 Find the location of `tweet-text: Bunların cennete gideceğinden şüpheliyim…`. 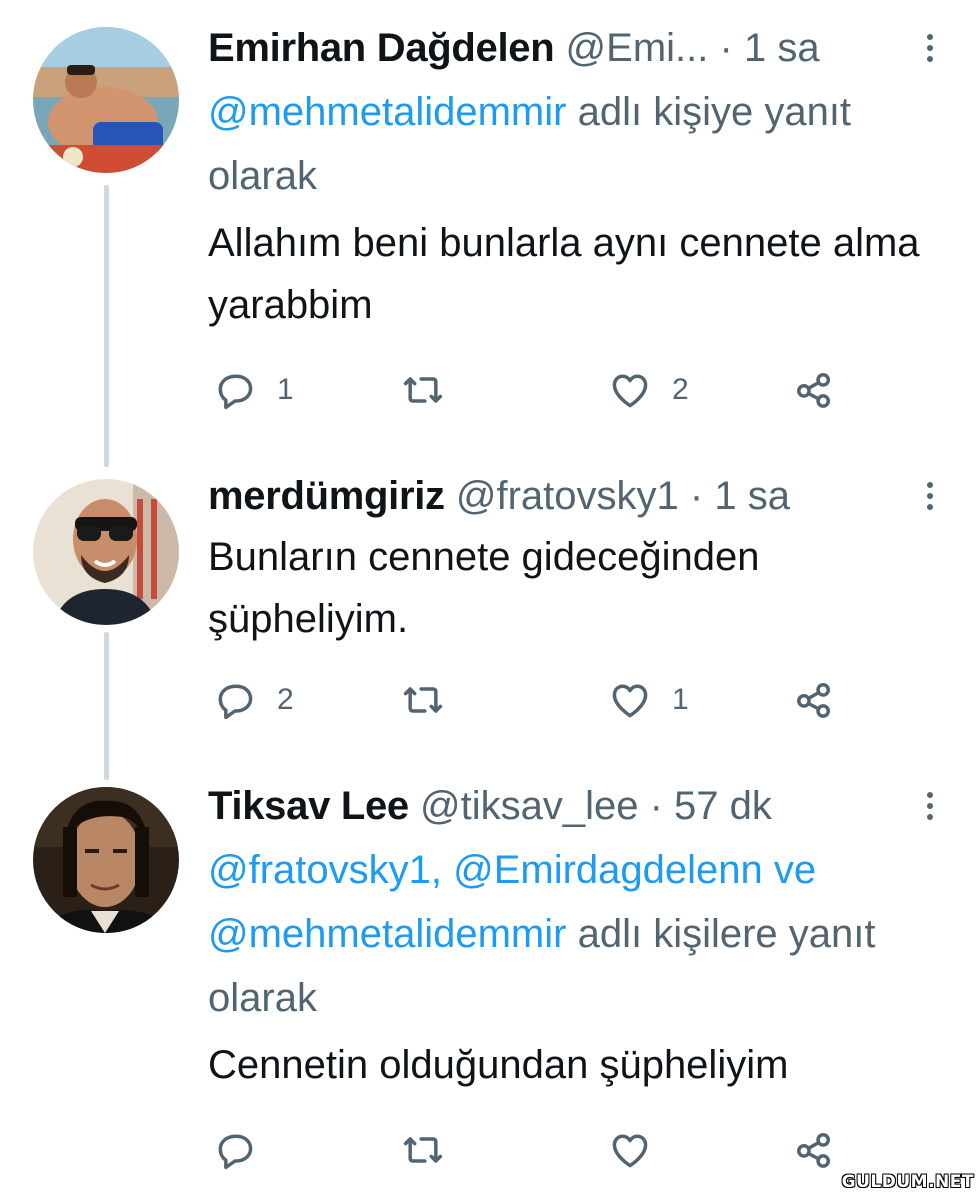

tweet-text: Bunların cennete gideceğinden şüpheliyim… is located at coordinates (484, 588).